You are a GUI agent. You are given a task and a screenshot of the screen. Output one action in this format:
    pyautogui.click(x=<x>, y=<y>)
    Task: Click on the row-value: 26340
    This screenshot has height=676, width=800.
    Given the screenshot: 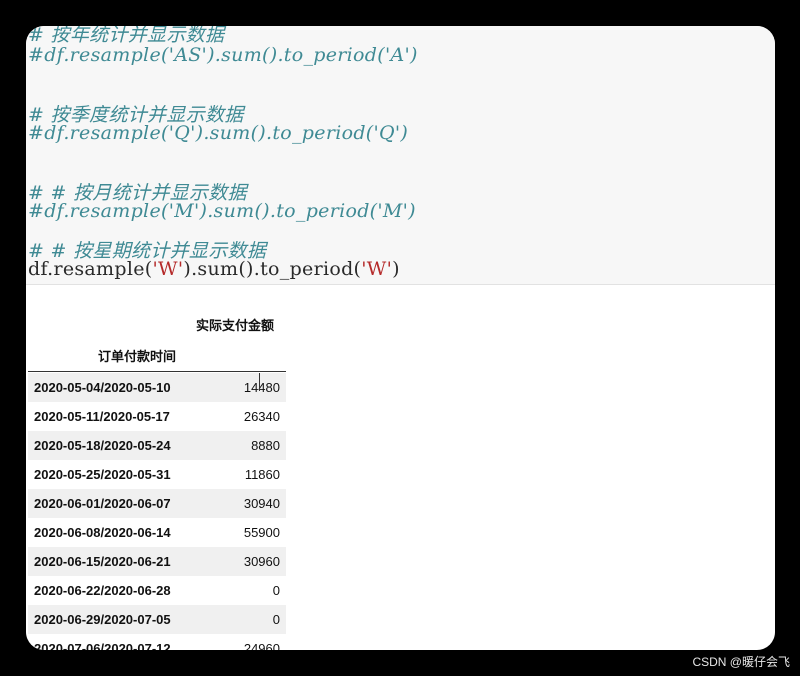 What is the action you would take?
    pyautogui.click(x=261, y=416)
    